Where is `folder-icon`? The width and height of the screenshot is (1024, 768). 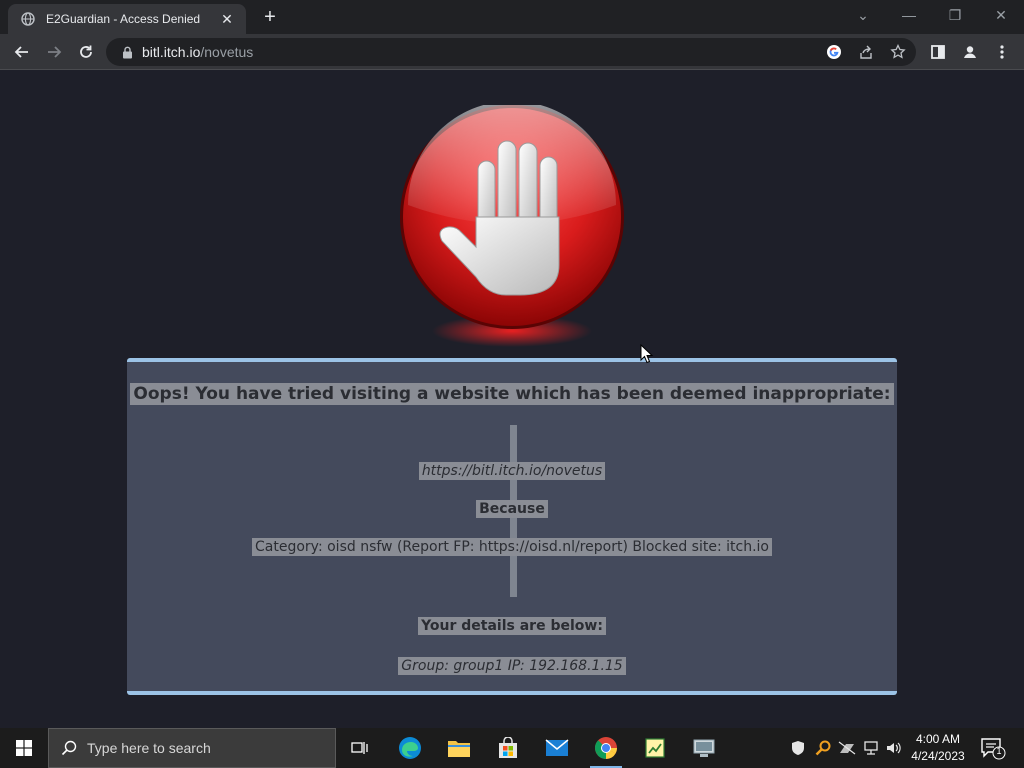
folder-icon is located at coordinates (459, 749).